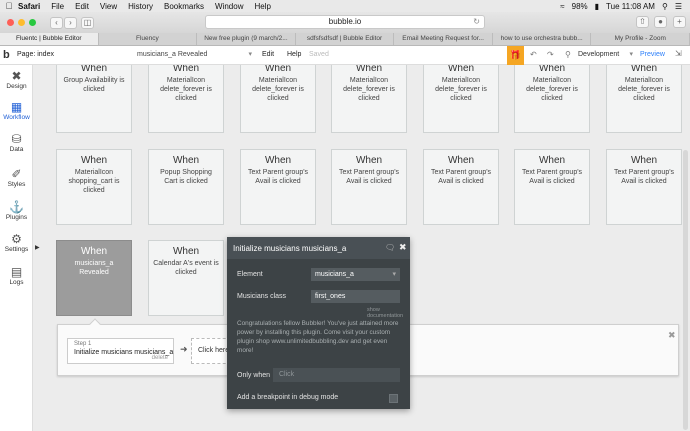 The width and height of the screenshot is (690, 431). What do you see at coordinates (140, 6) in the screenshot?
I see `menu-history: History` at bounding box center [140, 6].